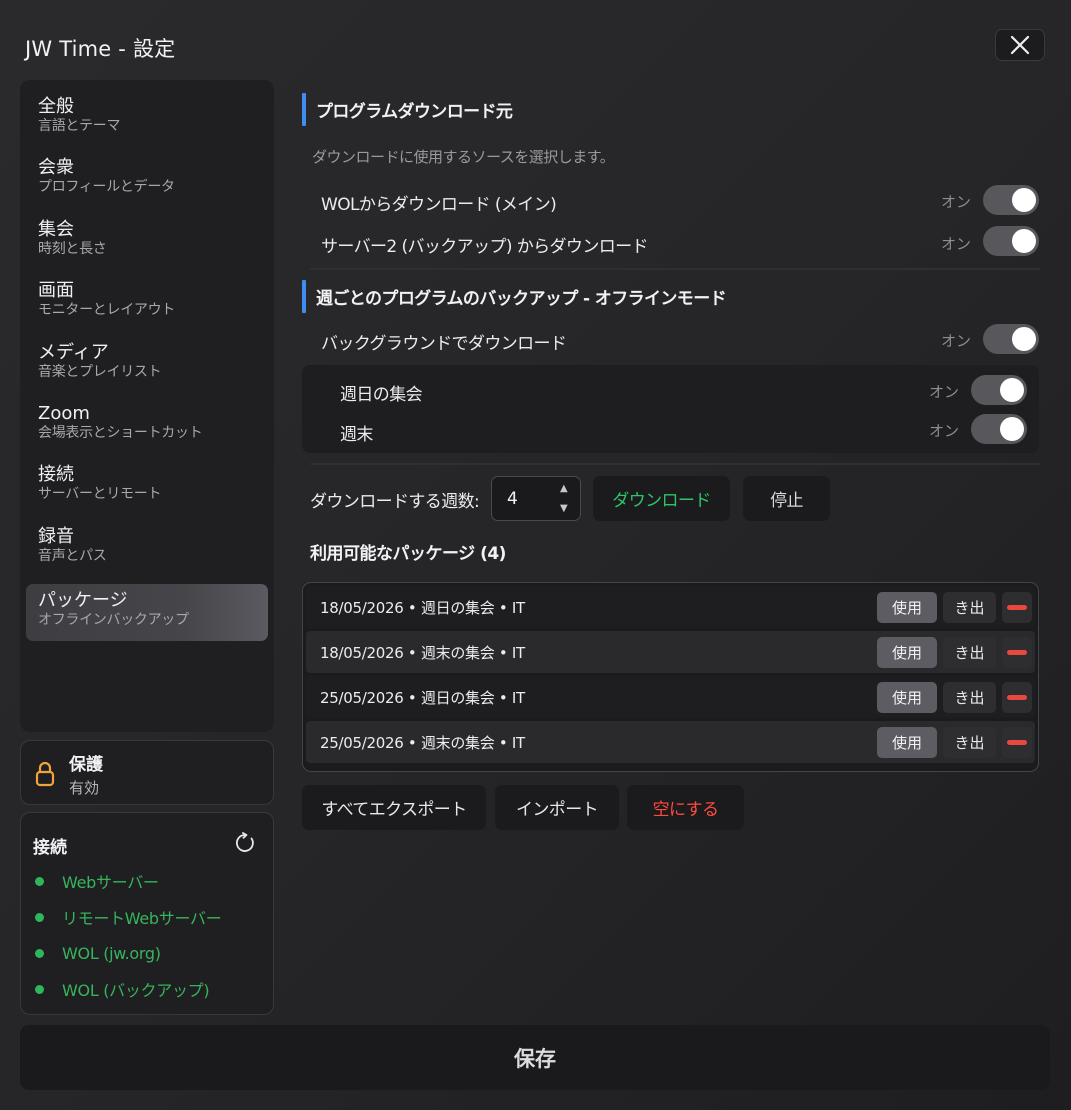  What do you see at coordinates (422, 607) in the screenshot?
I see `package-label: 18/05/2026 • 週日の集会 • IT` at bounding box center [422, 607].